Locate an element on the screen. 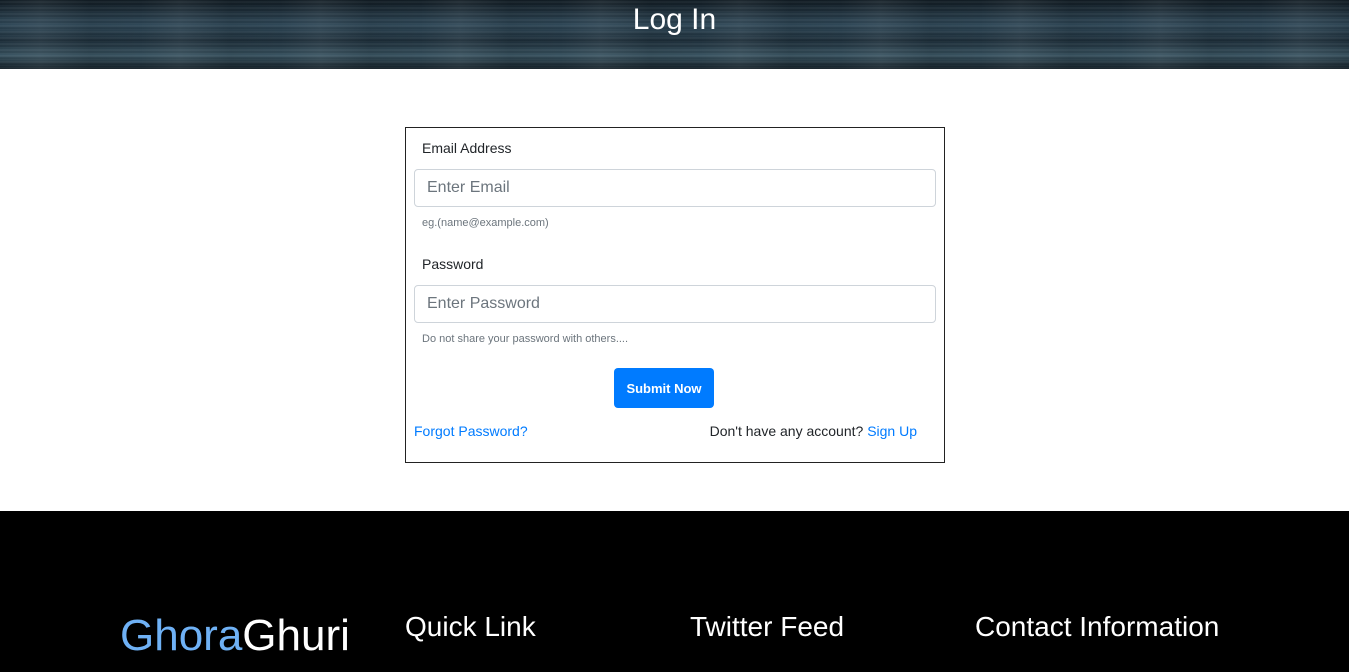 This screenshot has height=672, width=1349. password-input is located at coordinates (675, 304).